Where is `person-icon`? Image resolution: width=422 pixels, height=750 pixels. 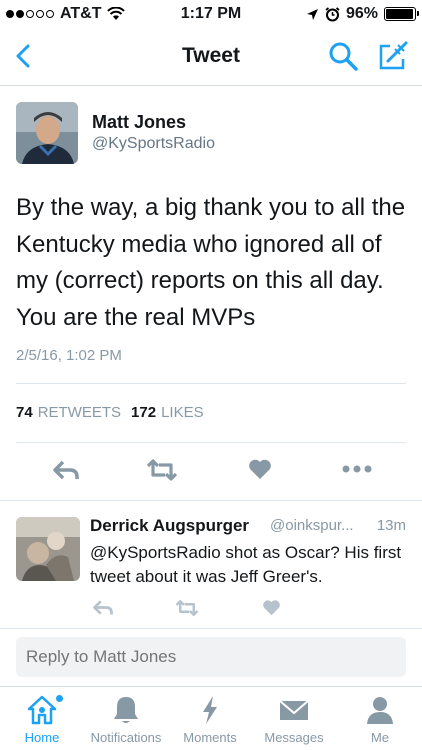 person-icon is located at coordinates (380, 710).